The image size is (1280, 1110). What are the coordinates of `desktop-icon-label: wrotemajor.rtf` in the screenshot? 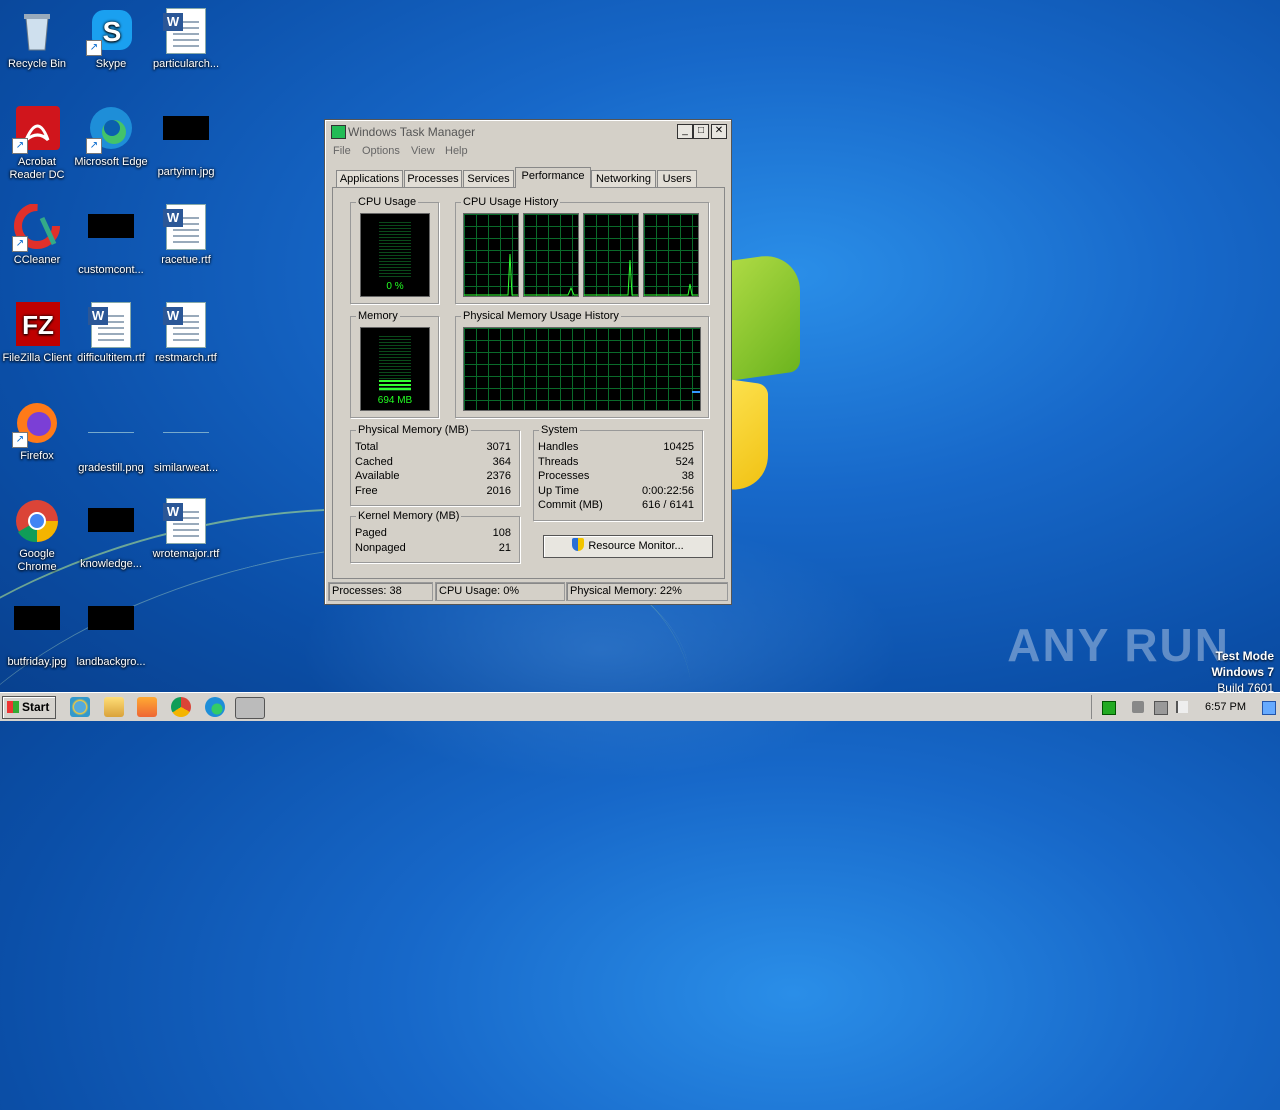 It's located at (186, 554).